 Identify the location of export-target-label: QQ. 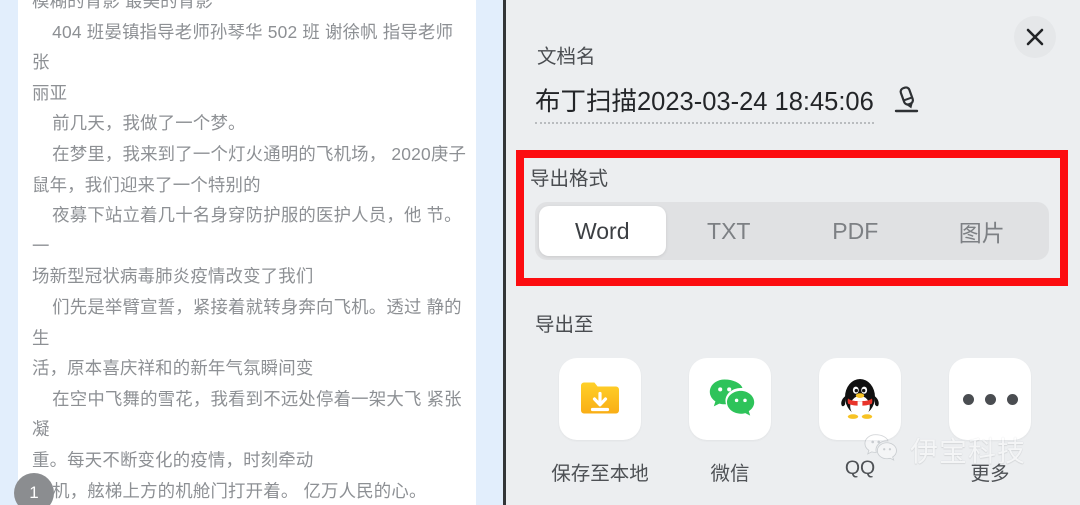
(860, 468).